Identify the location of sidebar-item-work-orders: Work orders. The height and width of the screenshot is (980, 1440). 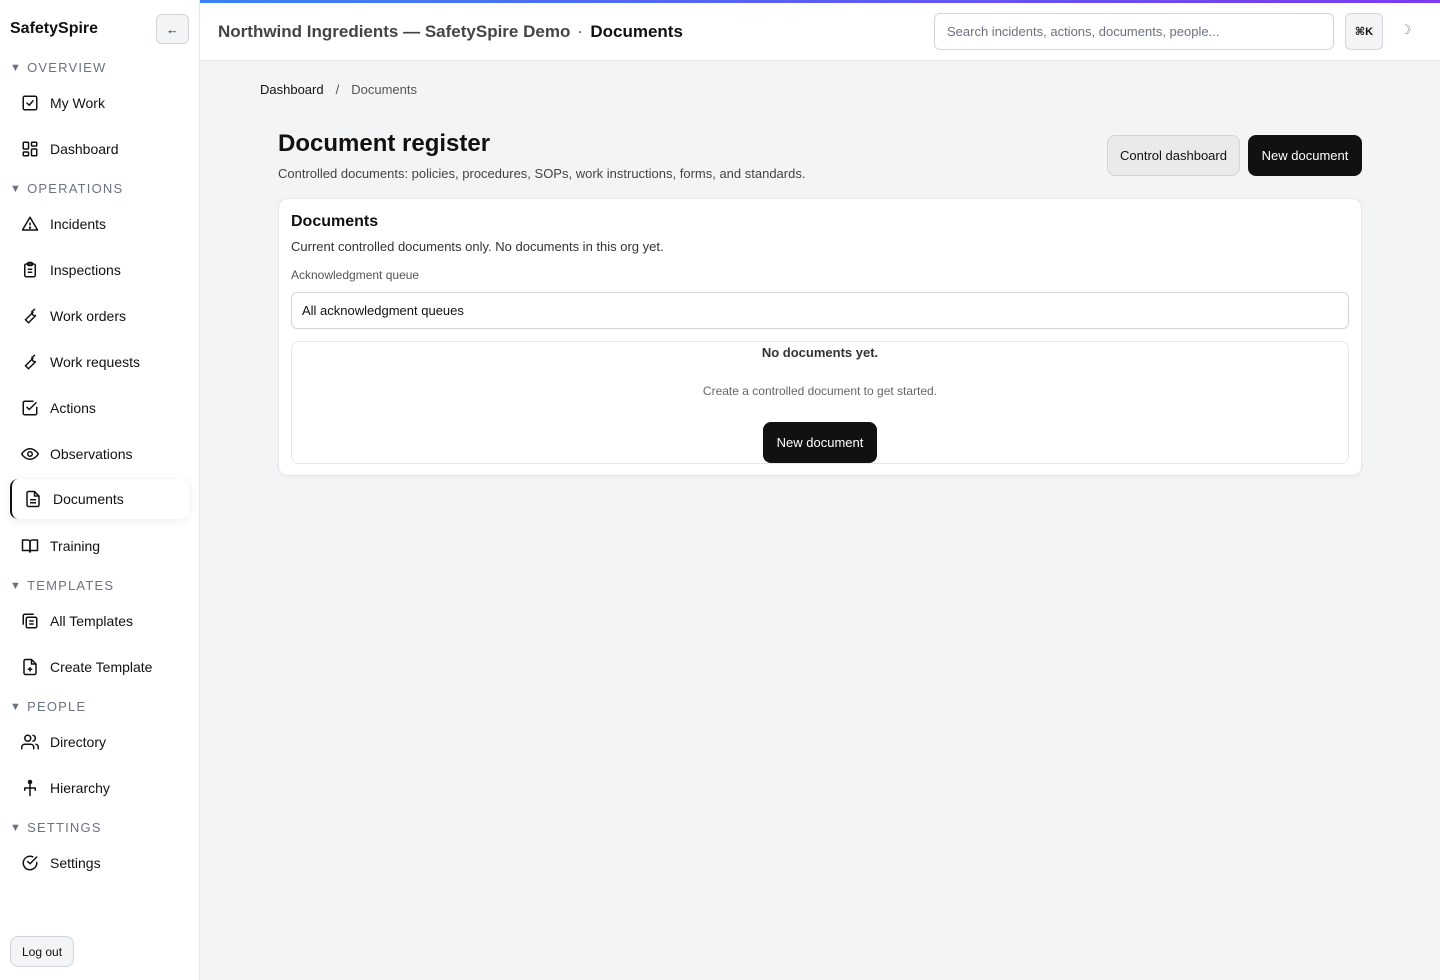
(99, 316).